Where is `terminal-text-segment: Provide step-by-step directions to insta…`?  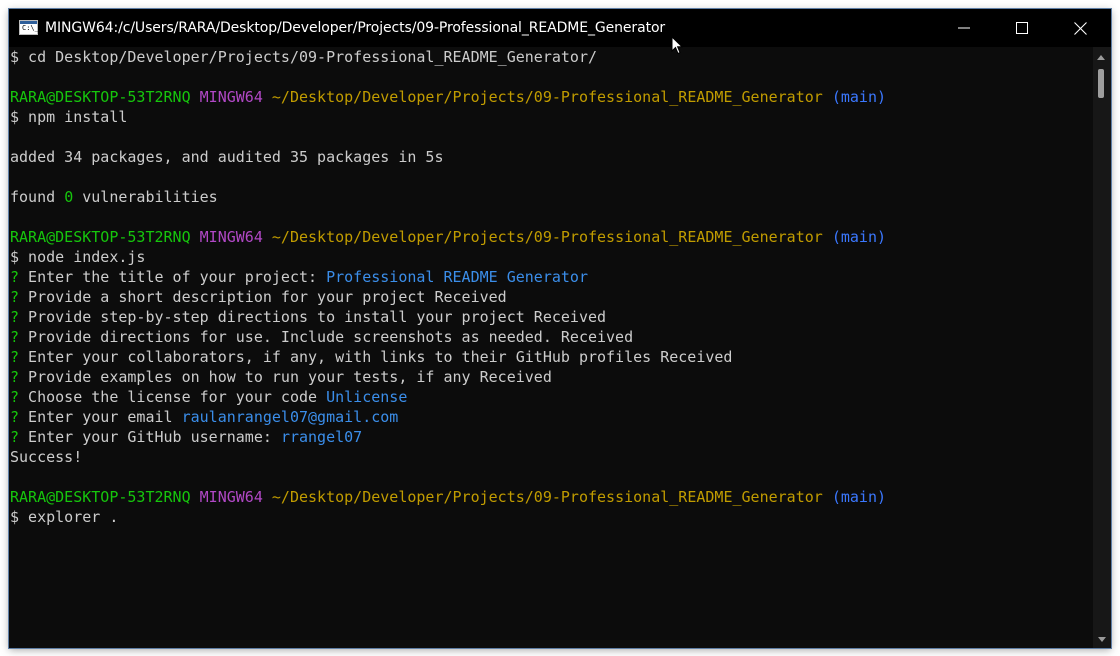
terminal-text-segment: Provide step-by-step directions to insta… is located at coordinates (313, 317).